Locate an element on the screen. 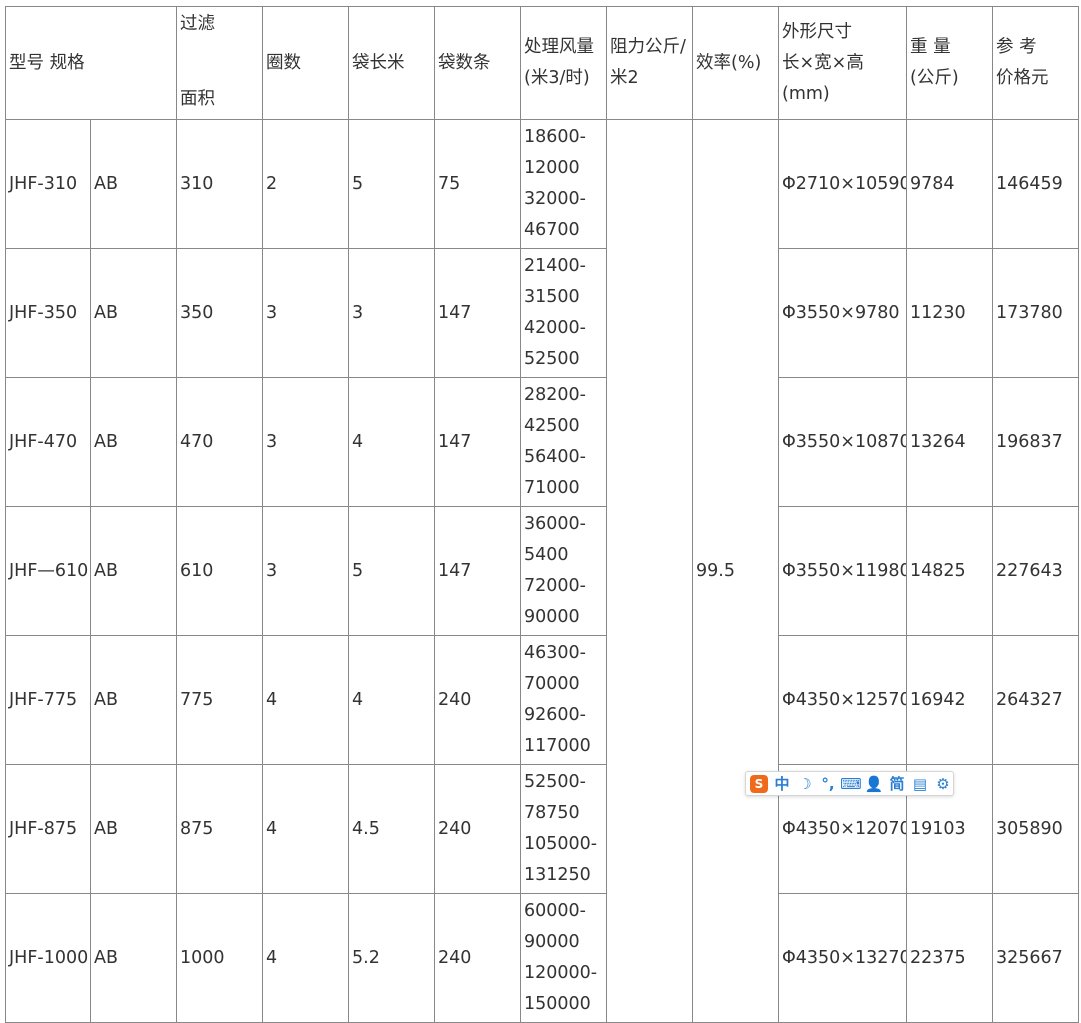 This screenshot has height=1023, width=1081. cell-model: JHF-1000 is located at coordinates (48, 958).